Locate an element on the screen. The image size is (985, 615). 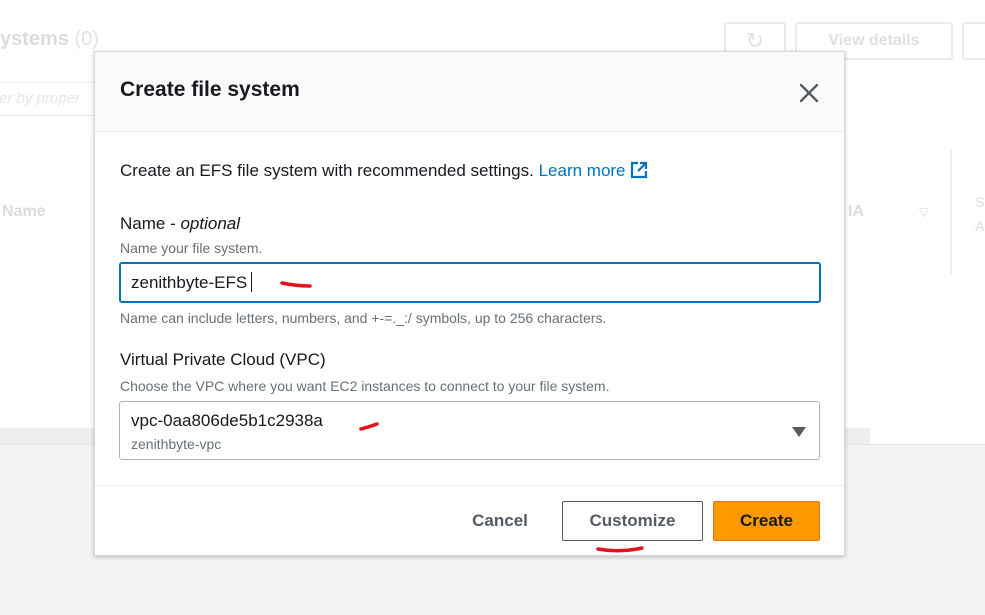
modal-footer: Cancel Customize Create is located at coordinates (469, 520).